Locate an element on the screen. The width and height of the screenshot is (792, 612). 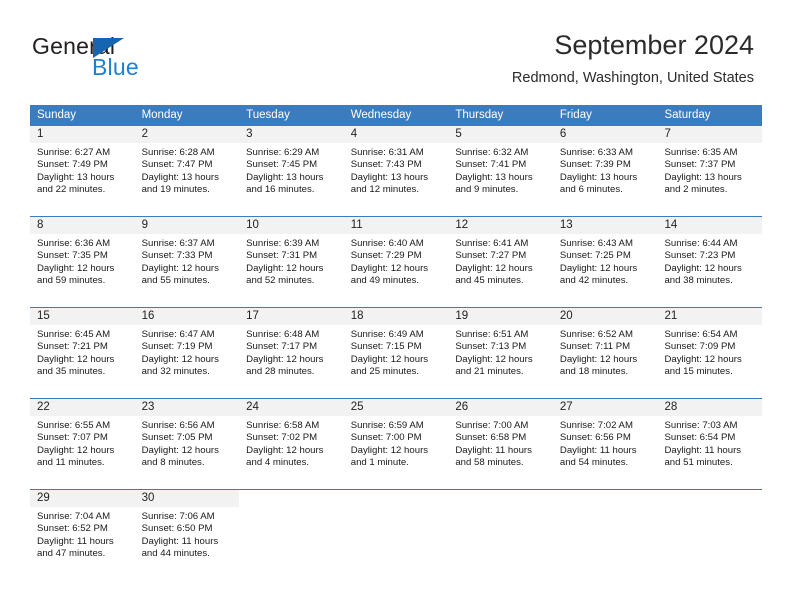
daylight-text-line2: and 55 minutes. is located at coordinates (175, 281).